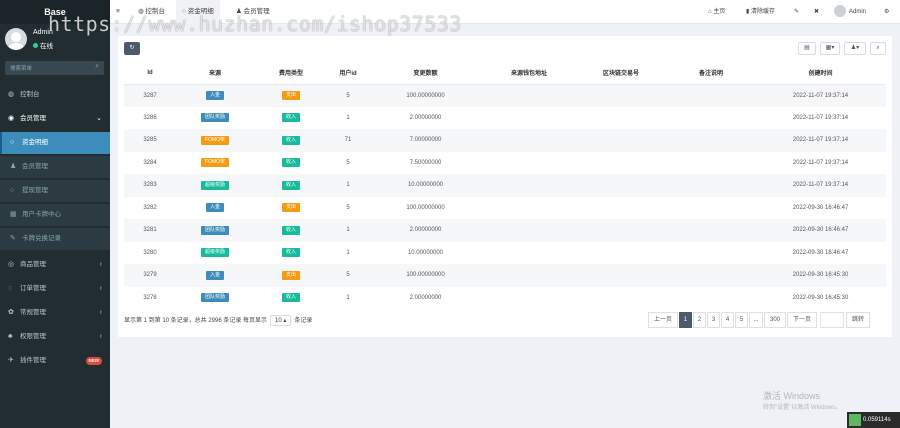 The width and height of the screenshot is (900, 428). Describe the element at coordinates (711, 73) in the screenshot. I see `column-header: 备注说明` at that location.